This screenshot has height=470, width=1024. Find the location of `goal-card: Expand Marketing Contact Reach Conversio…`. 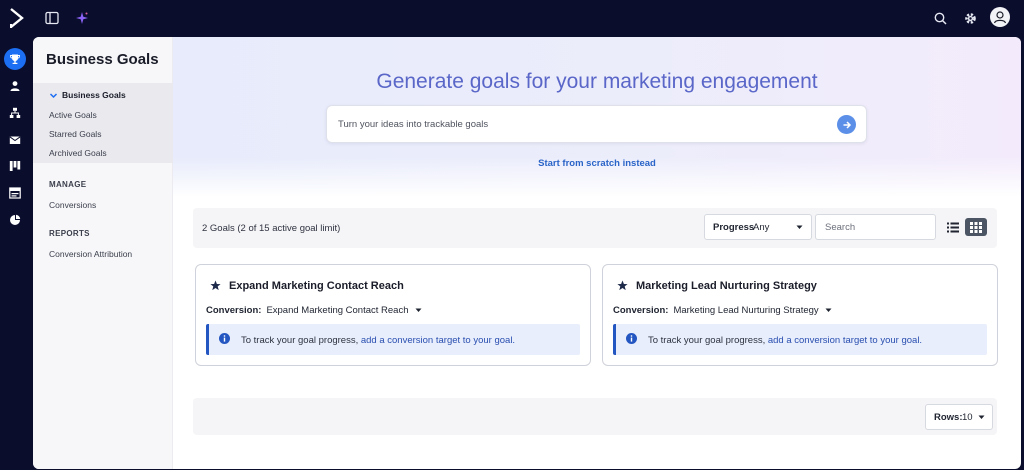

goal-card: Expand Marketing Contact Reach Conversio… is located at coordinates (393, 315).